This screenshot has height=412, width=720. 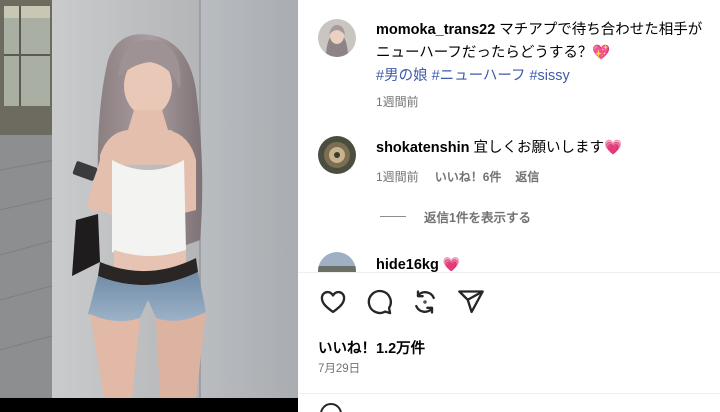 I want to click on comment-meta: 1週間前 いいね！6件 返信, so click(x=464, y=176).